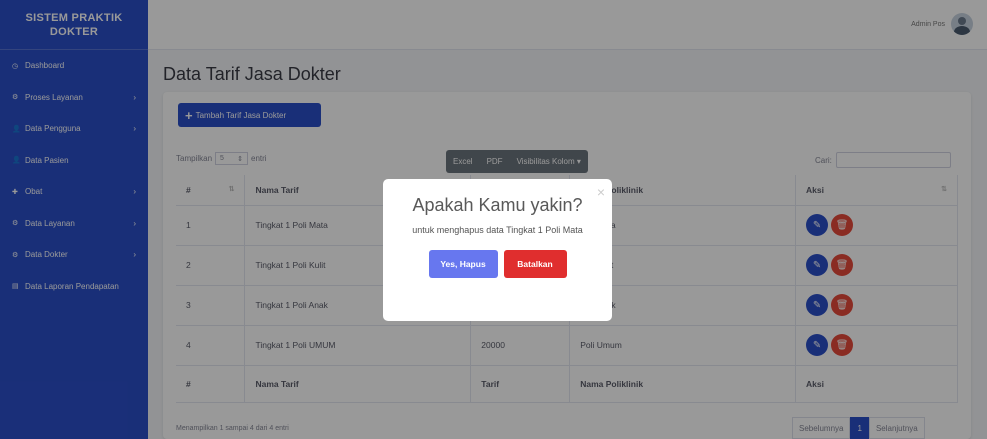 This screenshot has height=439, width=987. Describe the element at coordinates (601, 192) in the screenshot. I see `close-icon: ×` at that location.